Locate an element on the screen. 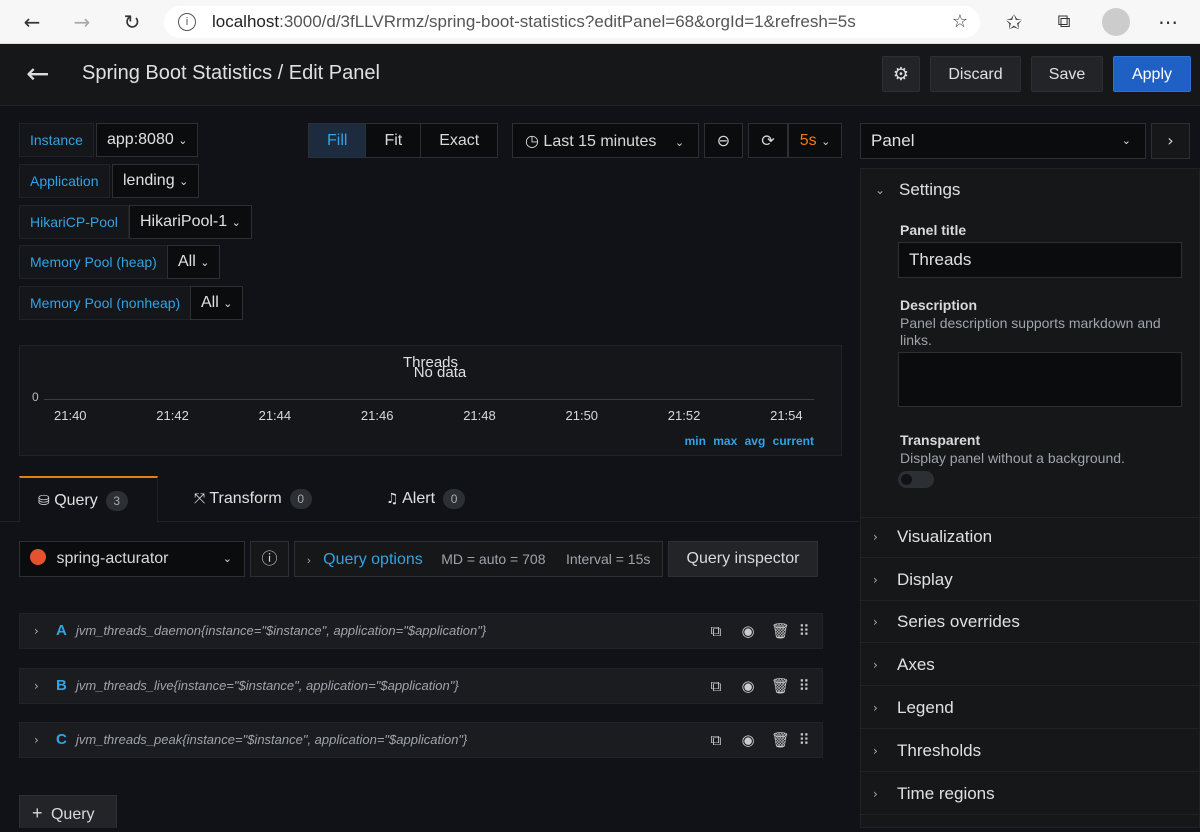 Image resolution: width=1200 pixels, height=832 pixels. editor-tabs: ⛁ Query 3 ⤧ Transform 0 ♫ Alert 0 is located at coordinates (429, 496).